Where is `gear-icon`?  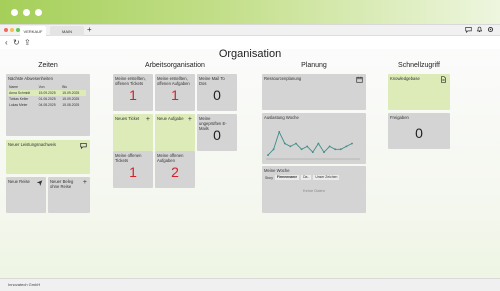
gear-icon is located at coordinates (490, 29).